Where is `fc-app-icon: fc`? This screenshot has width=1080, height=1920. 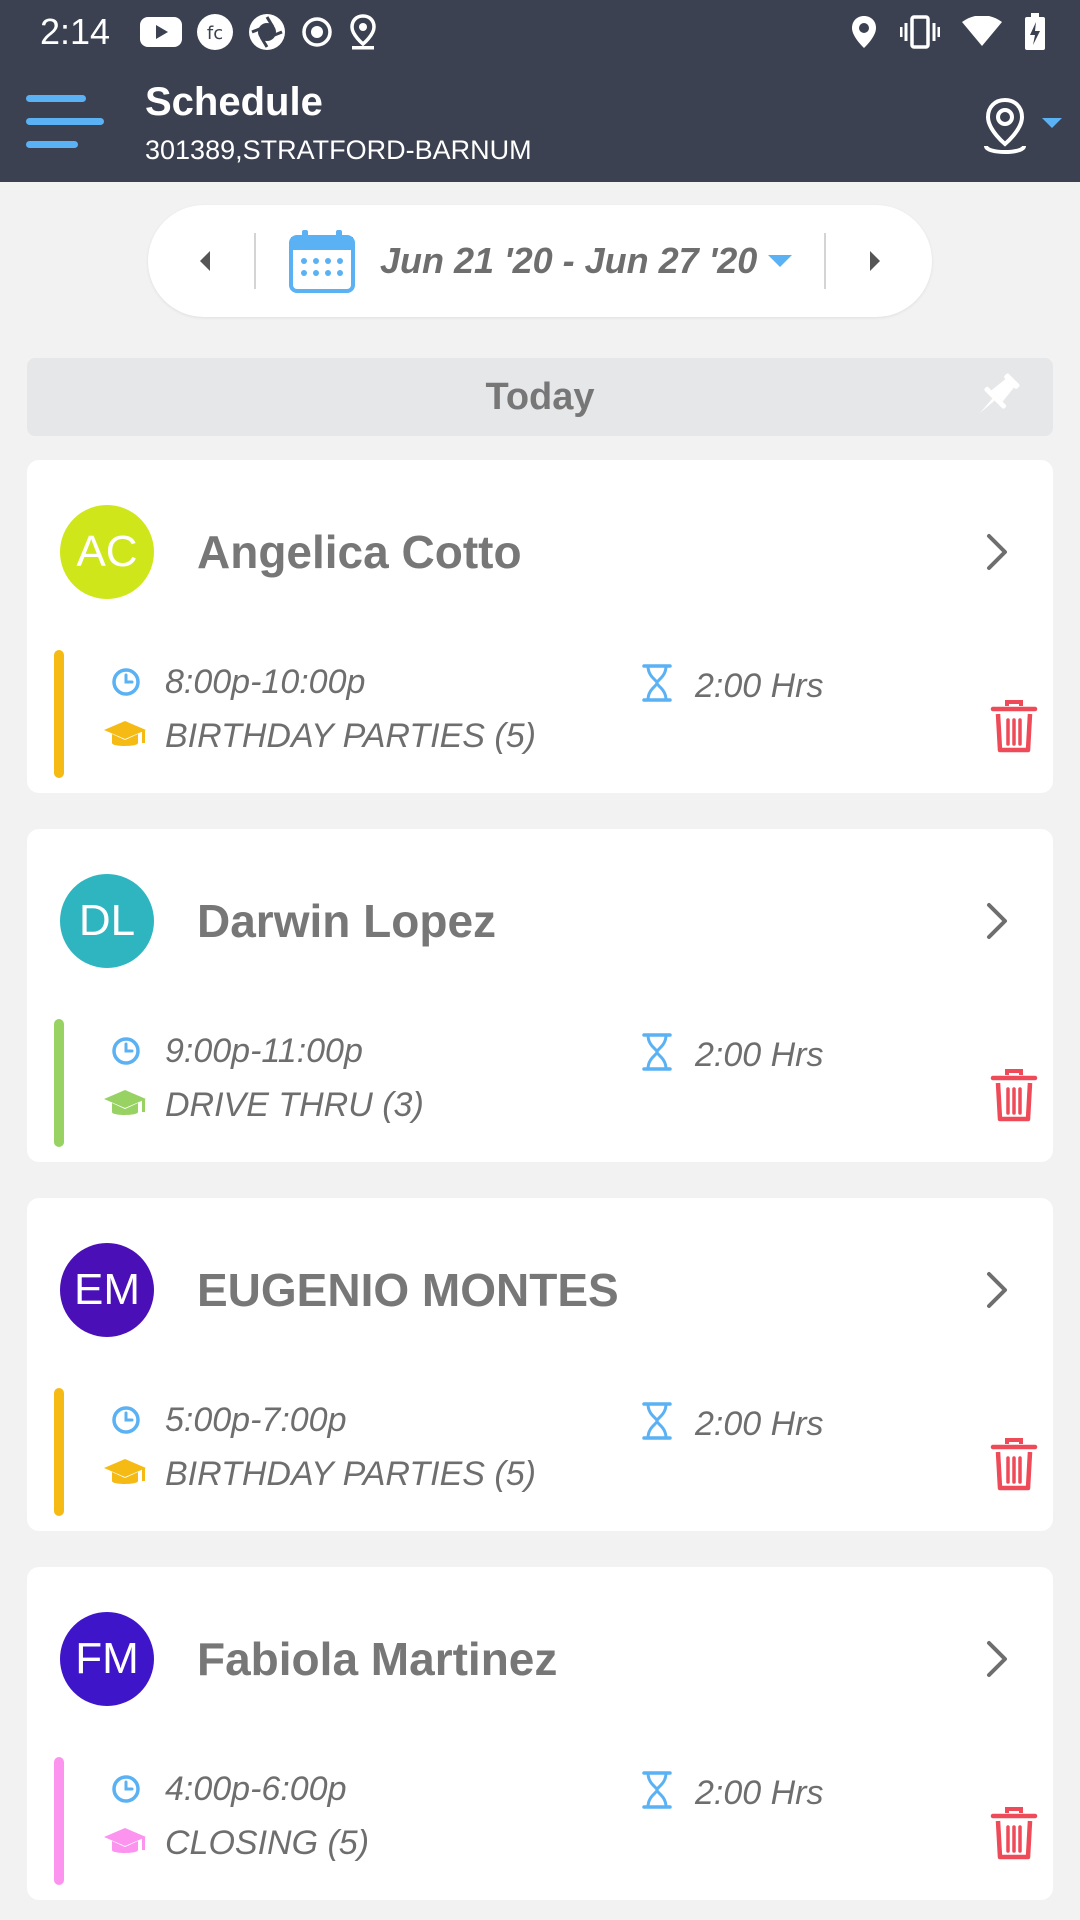
fc-app-icon: fc is located at coordinates (215, 32).